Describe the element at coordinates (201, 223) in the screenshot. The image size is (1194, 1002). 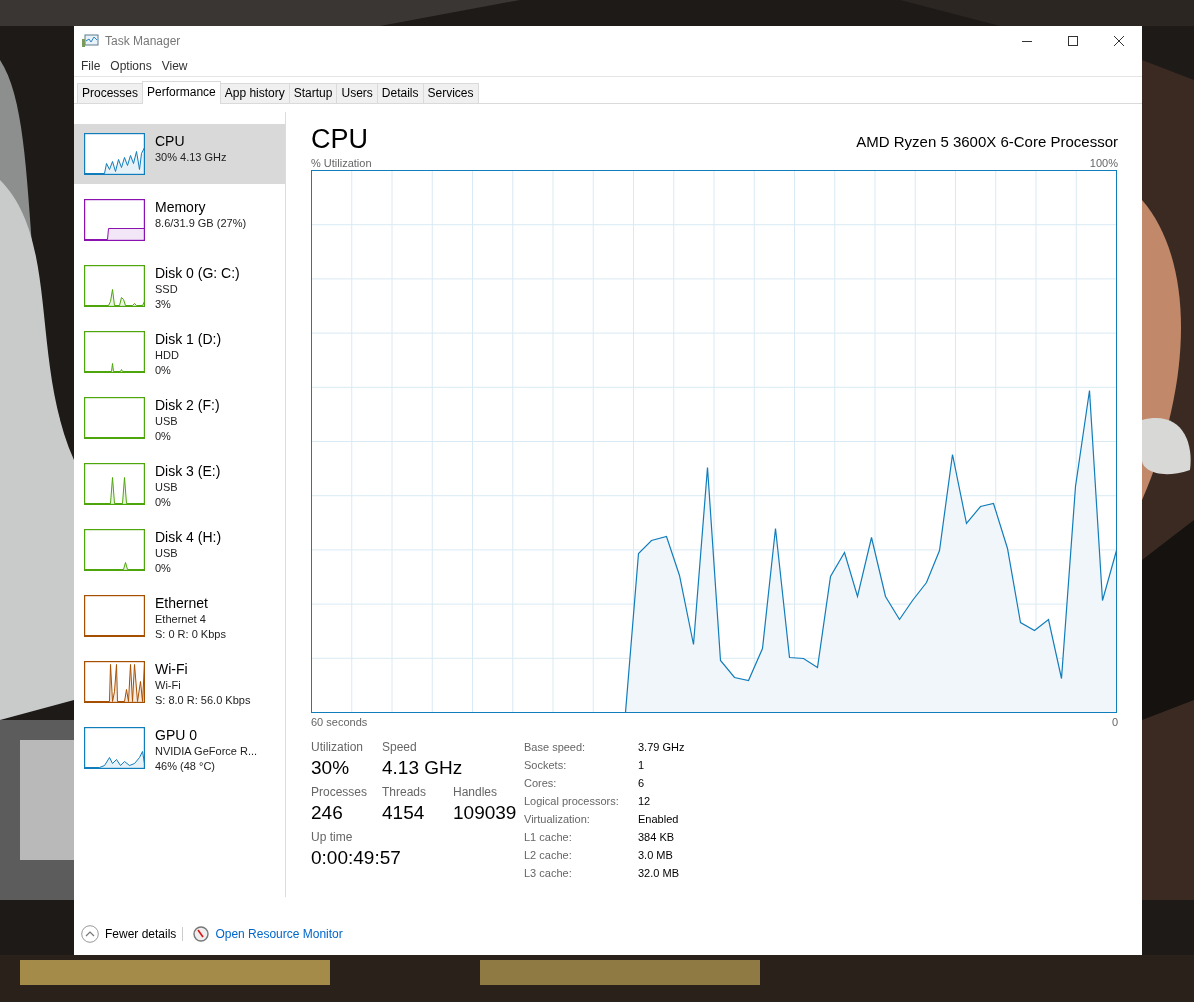
I see `device-detail: 8.6/31.9 GB (27%)` at that location.